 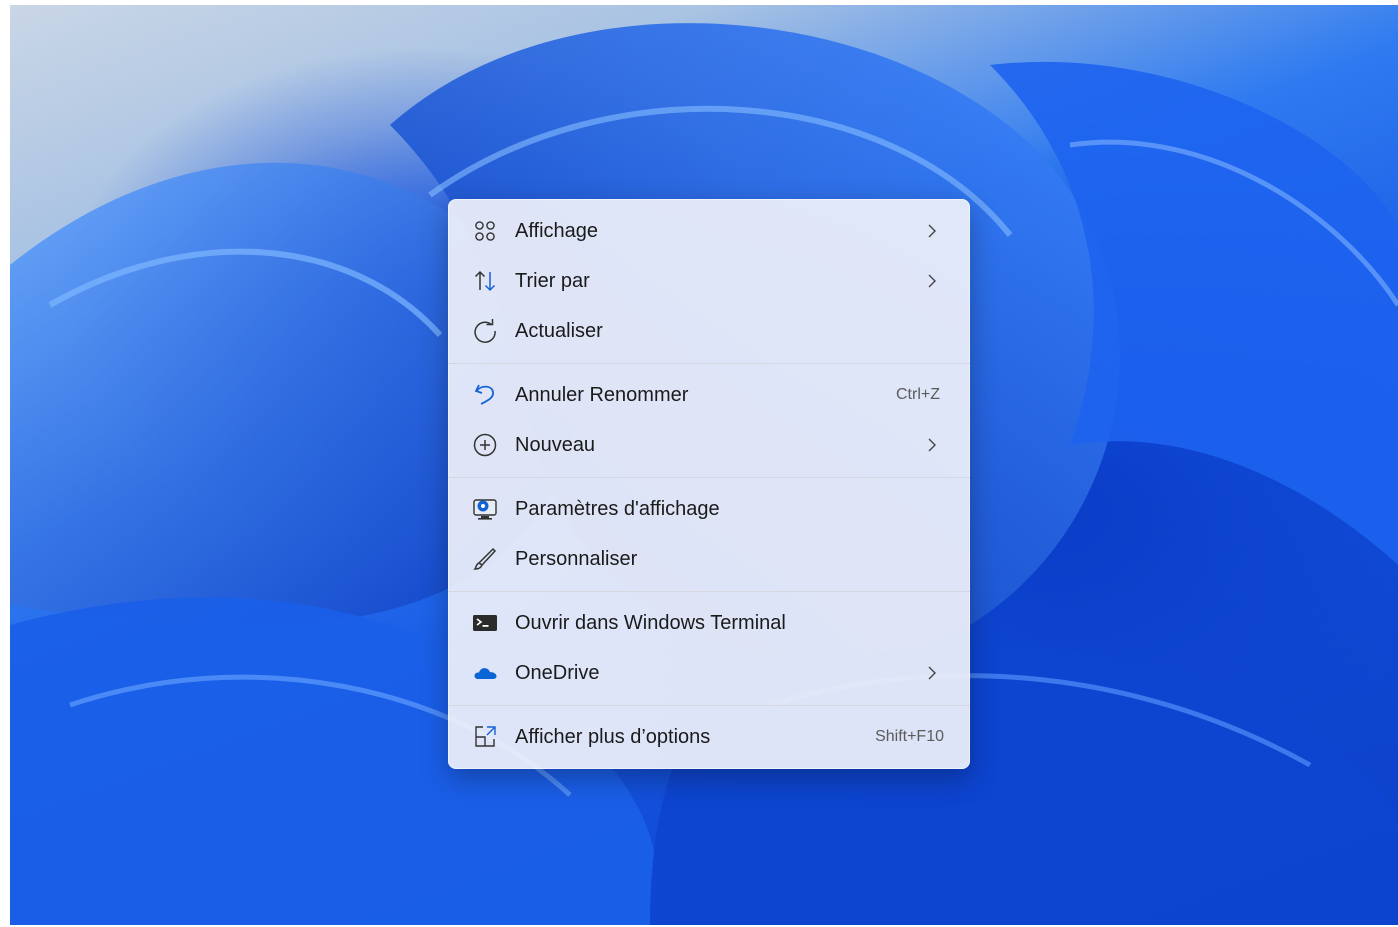 I want to click on menu-item-label: Personnaliser, so click(x=576, y=558).